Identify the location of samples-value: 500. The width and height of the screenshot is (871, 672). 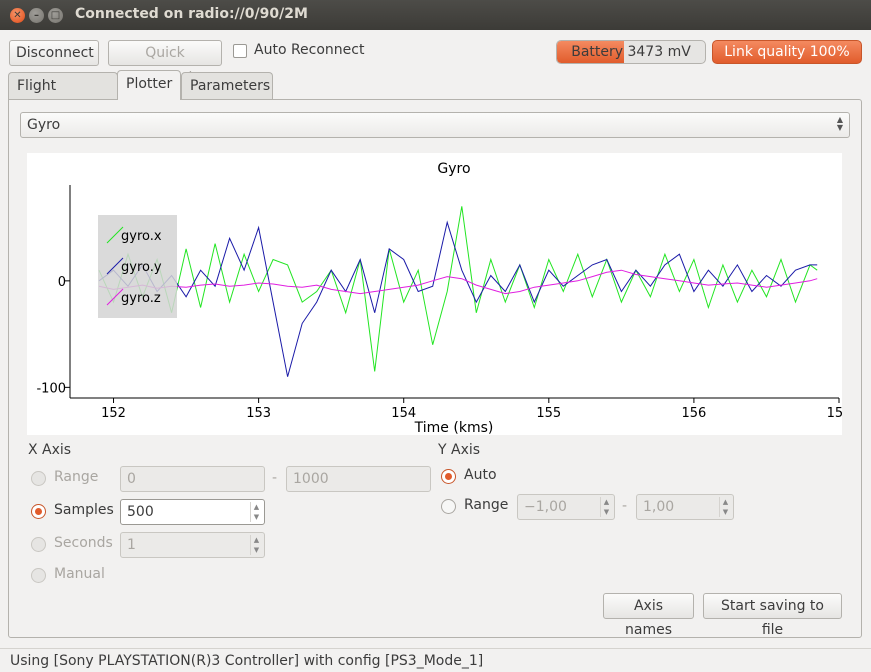
(140, 512).